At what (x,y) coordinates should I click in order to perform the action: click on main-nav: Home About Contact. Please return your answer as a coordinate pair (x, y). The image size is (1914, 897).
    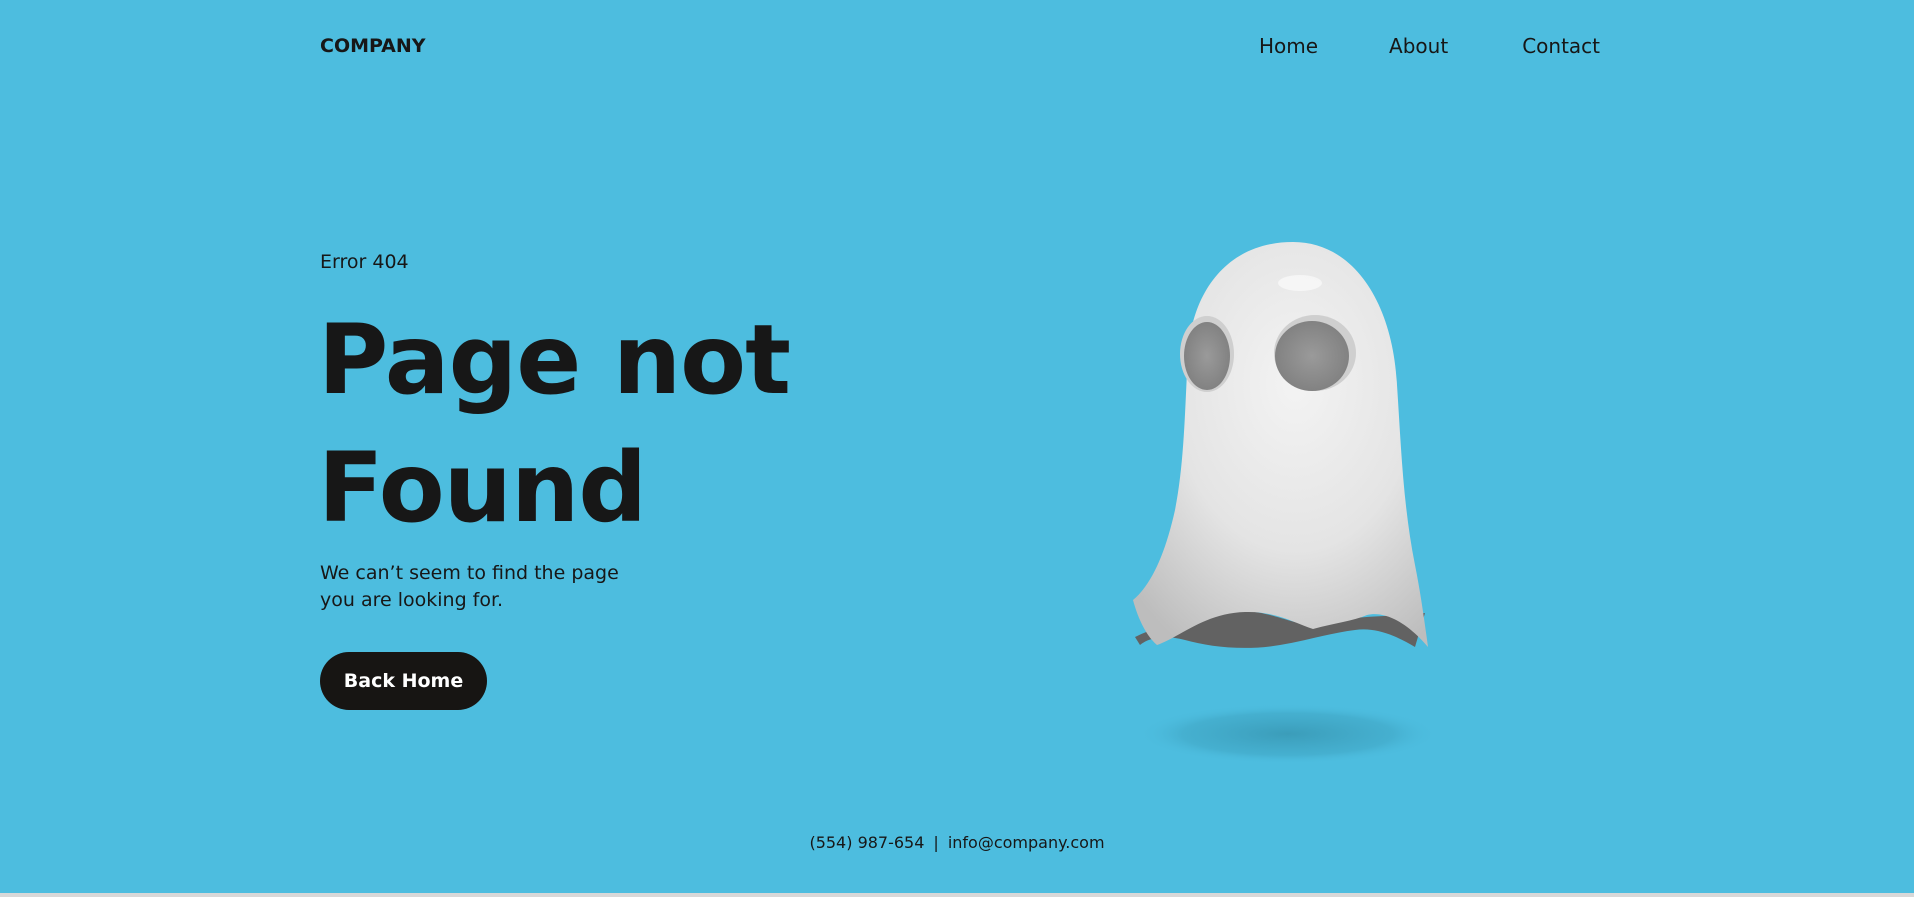
    Looking at the image, I should click on (1429, 46).